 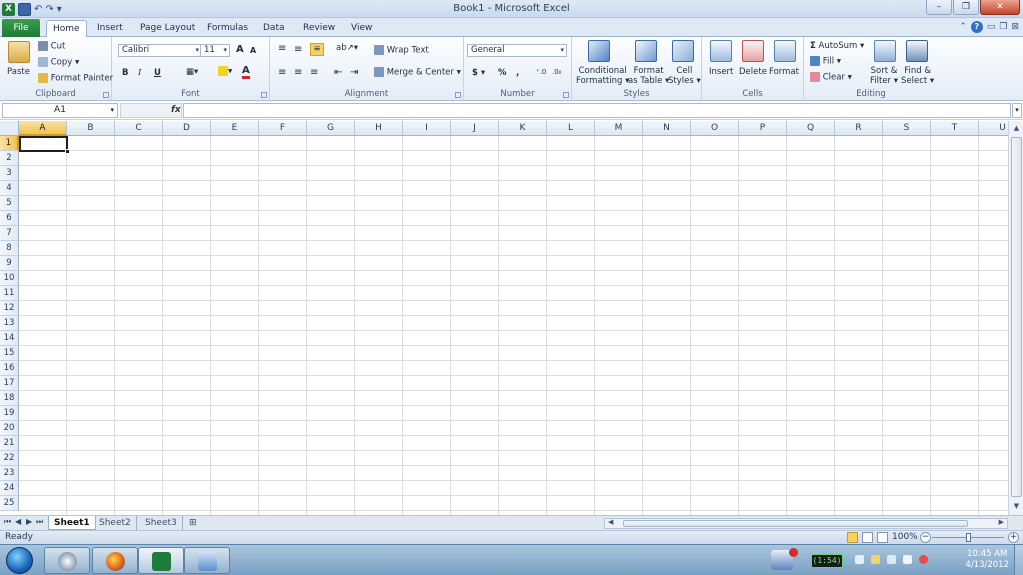 I want to click on action-center-icon, so click(x=875, y=559).